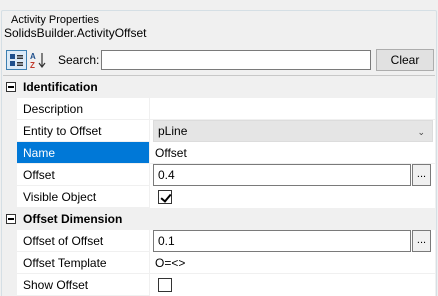  I want to click on entity-to-offset-dropdown: pLine ⌄, so click(293, 131).